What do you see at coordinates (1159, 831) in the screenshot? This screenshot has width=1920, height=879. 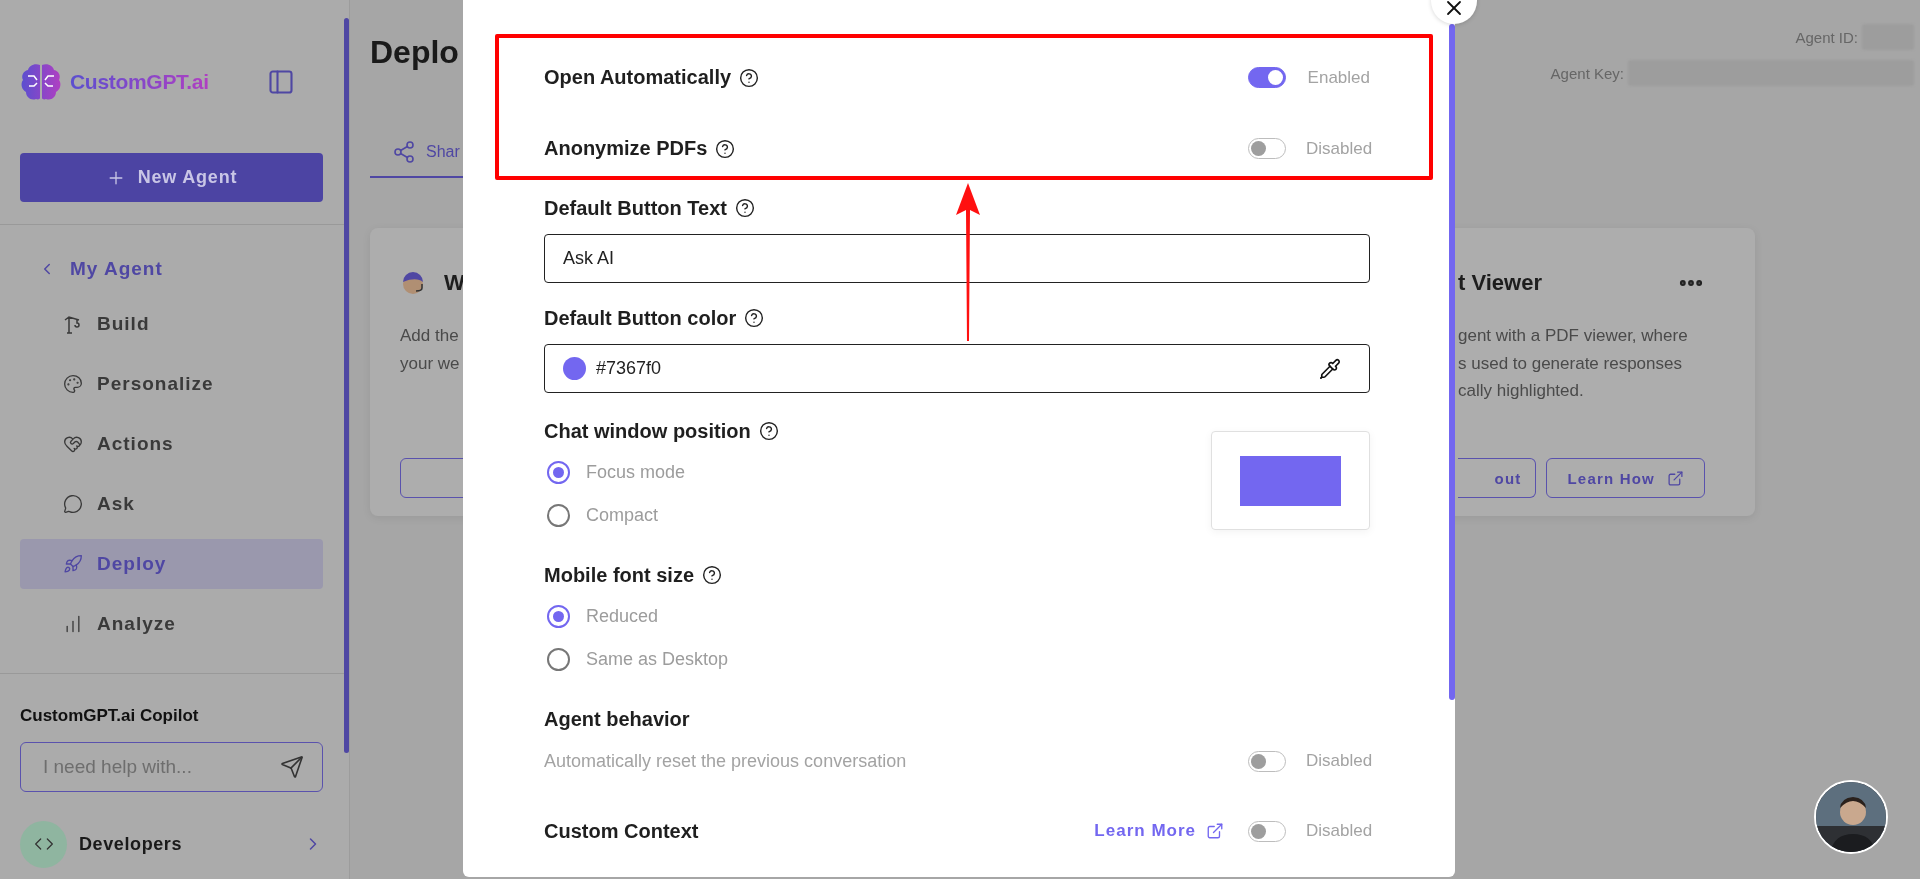 I see `learn-more-link: Learn More` at bounding box center [1159, 831].